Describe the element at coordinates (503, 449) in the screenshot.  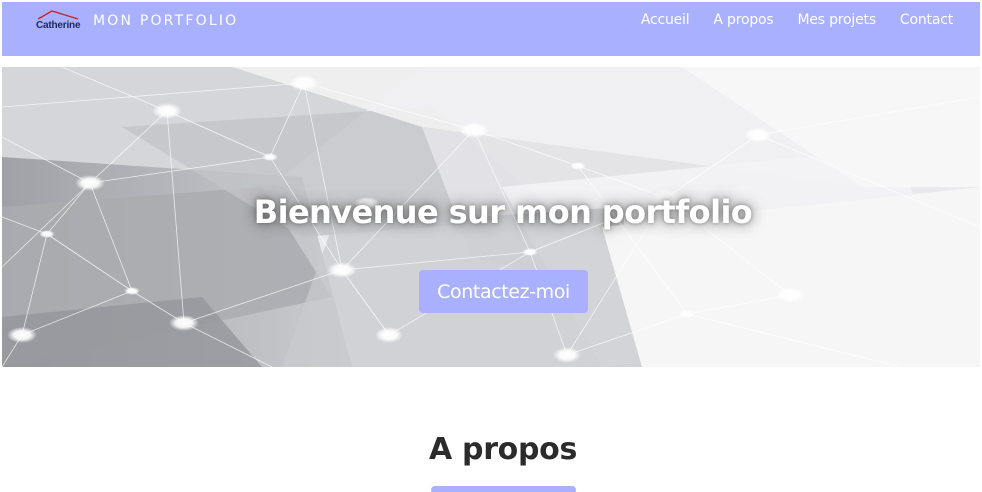
I see `about-section-title: A propos` at that location.